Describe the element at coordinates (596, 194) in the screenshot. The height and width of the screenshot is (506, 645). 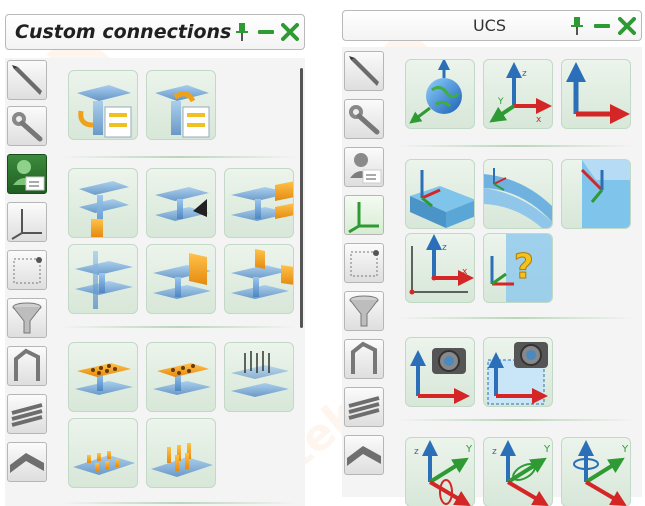
I see `ucs-edge-icon` at that location.